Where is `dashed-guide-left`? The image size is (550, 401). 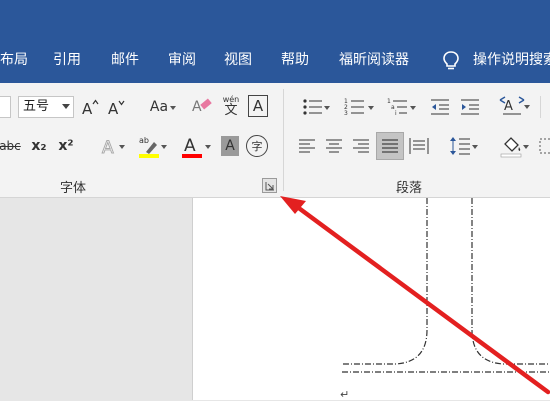
dashed-guide-left is located at coordinates (385, 281).